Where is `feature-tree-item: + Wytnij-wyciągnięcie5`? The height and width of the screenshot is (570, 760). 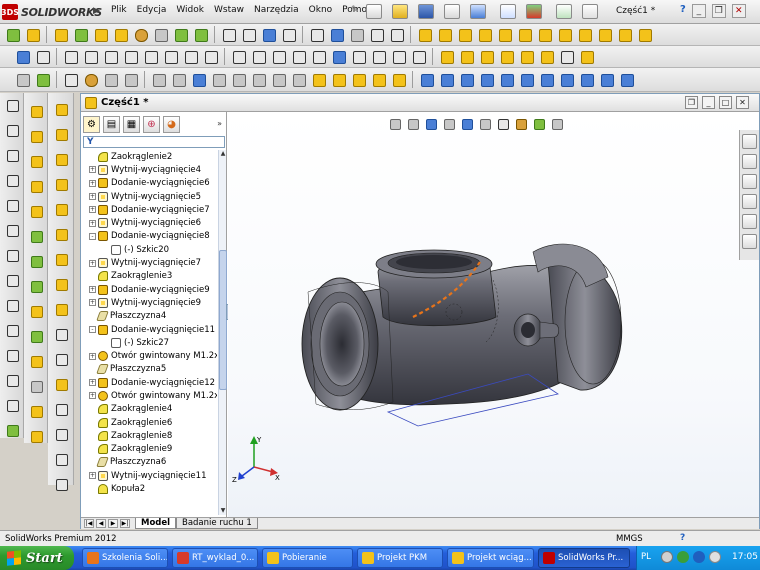
feature-tree-item: + Wytnij-wyciągnięcie5 is located at coordinates (149, 196).